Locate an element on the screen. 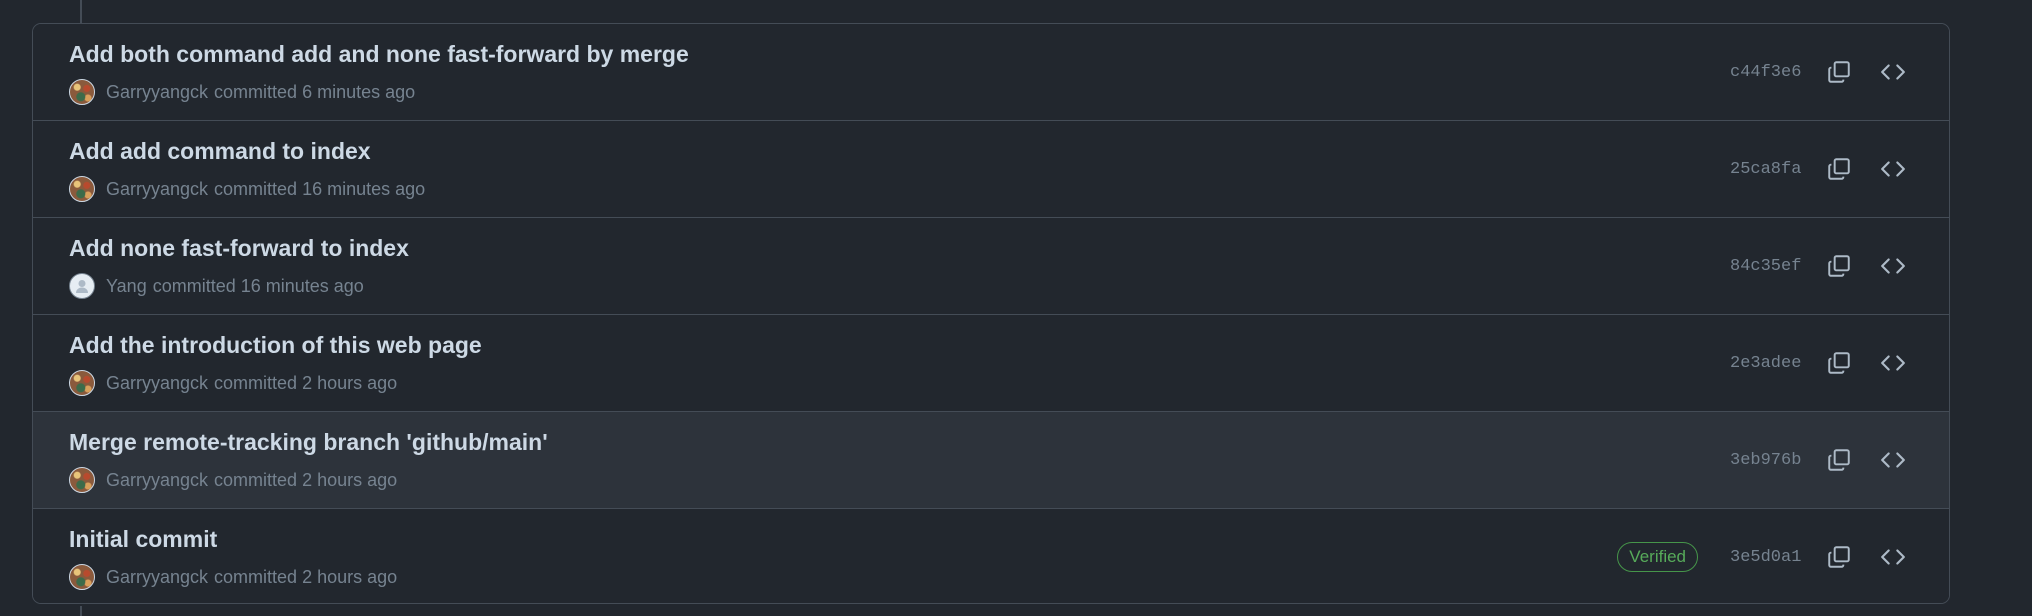 The image size is (2032, 616). commit-actions: 25ca8fa is located at coordinates (1839, 169).